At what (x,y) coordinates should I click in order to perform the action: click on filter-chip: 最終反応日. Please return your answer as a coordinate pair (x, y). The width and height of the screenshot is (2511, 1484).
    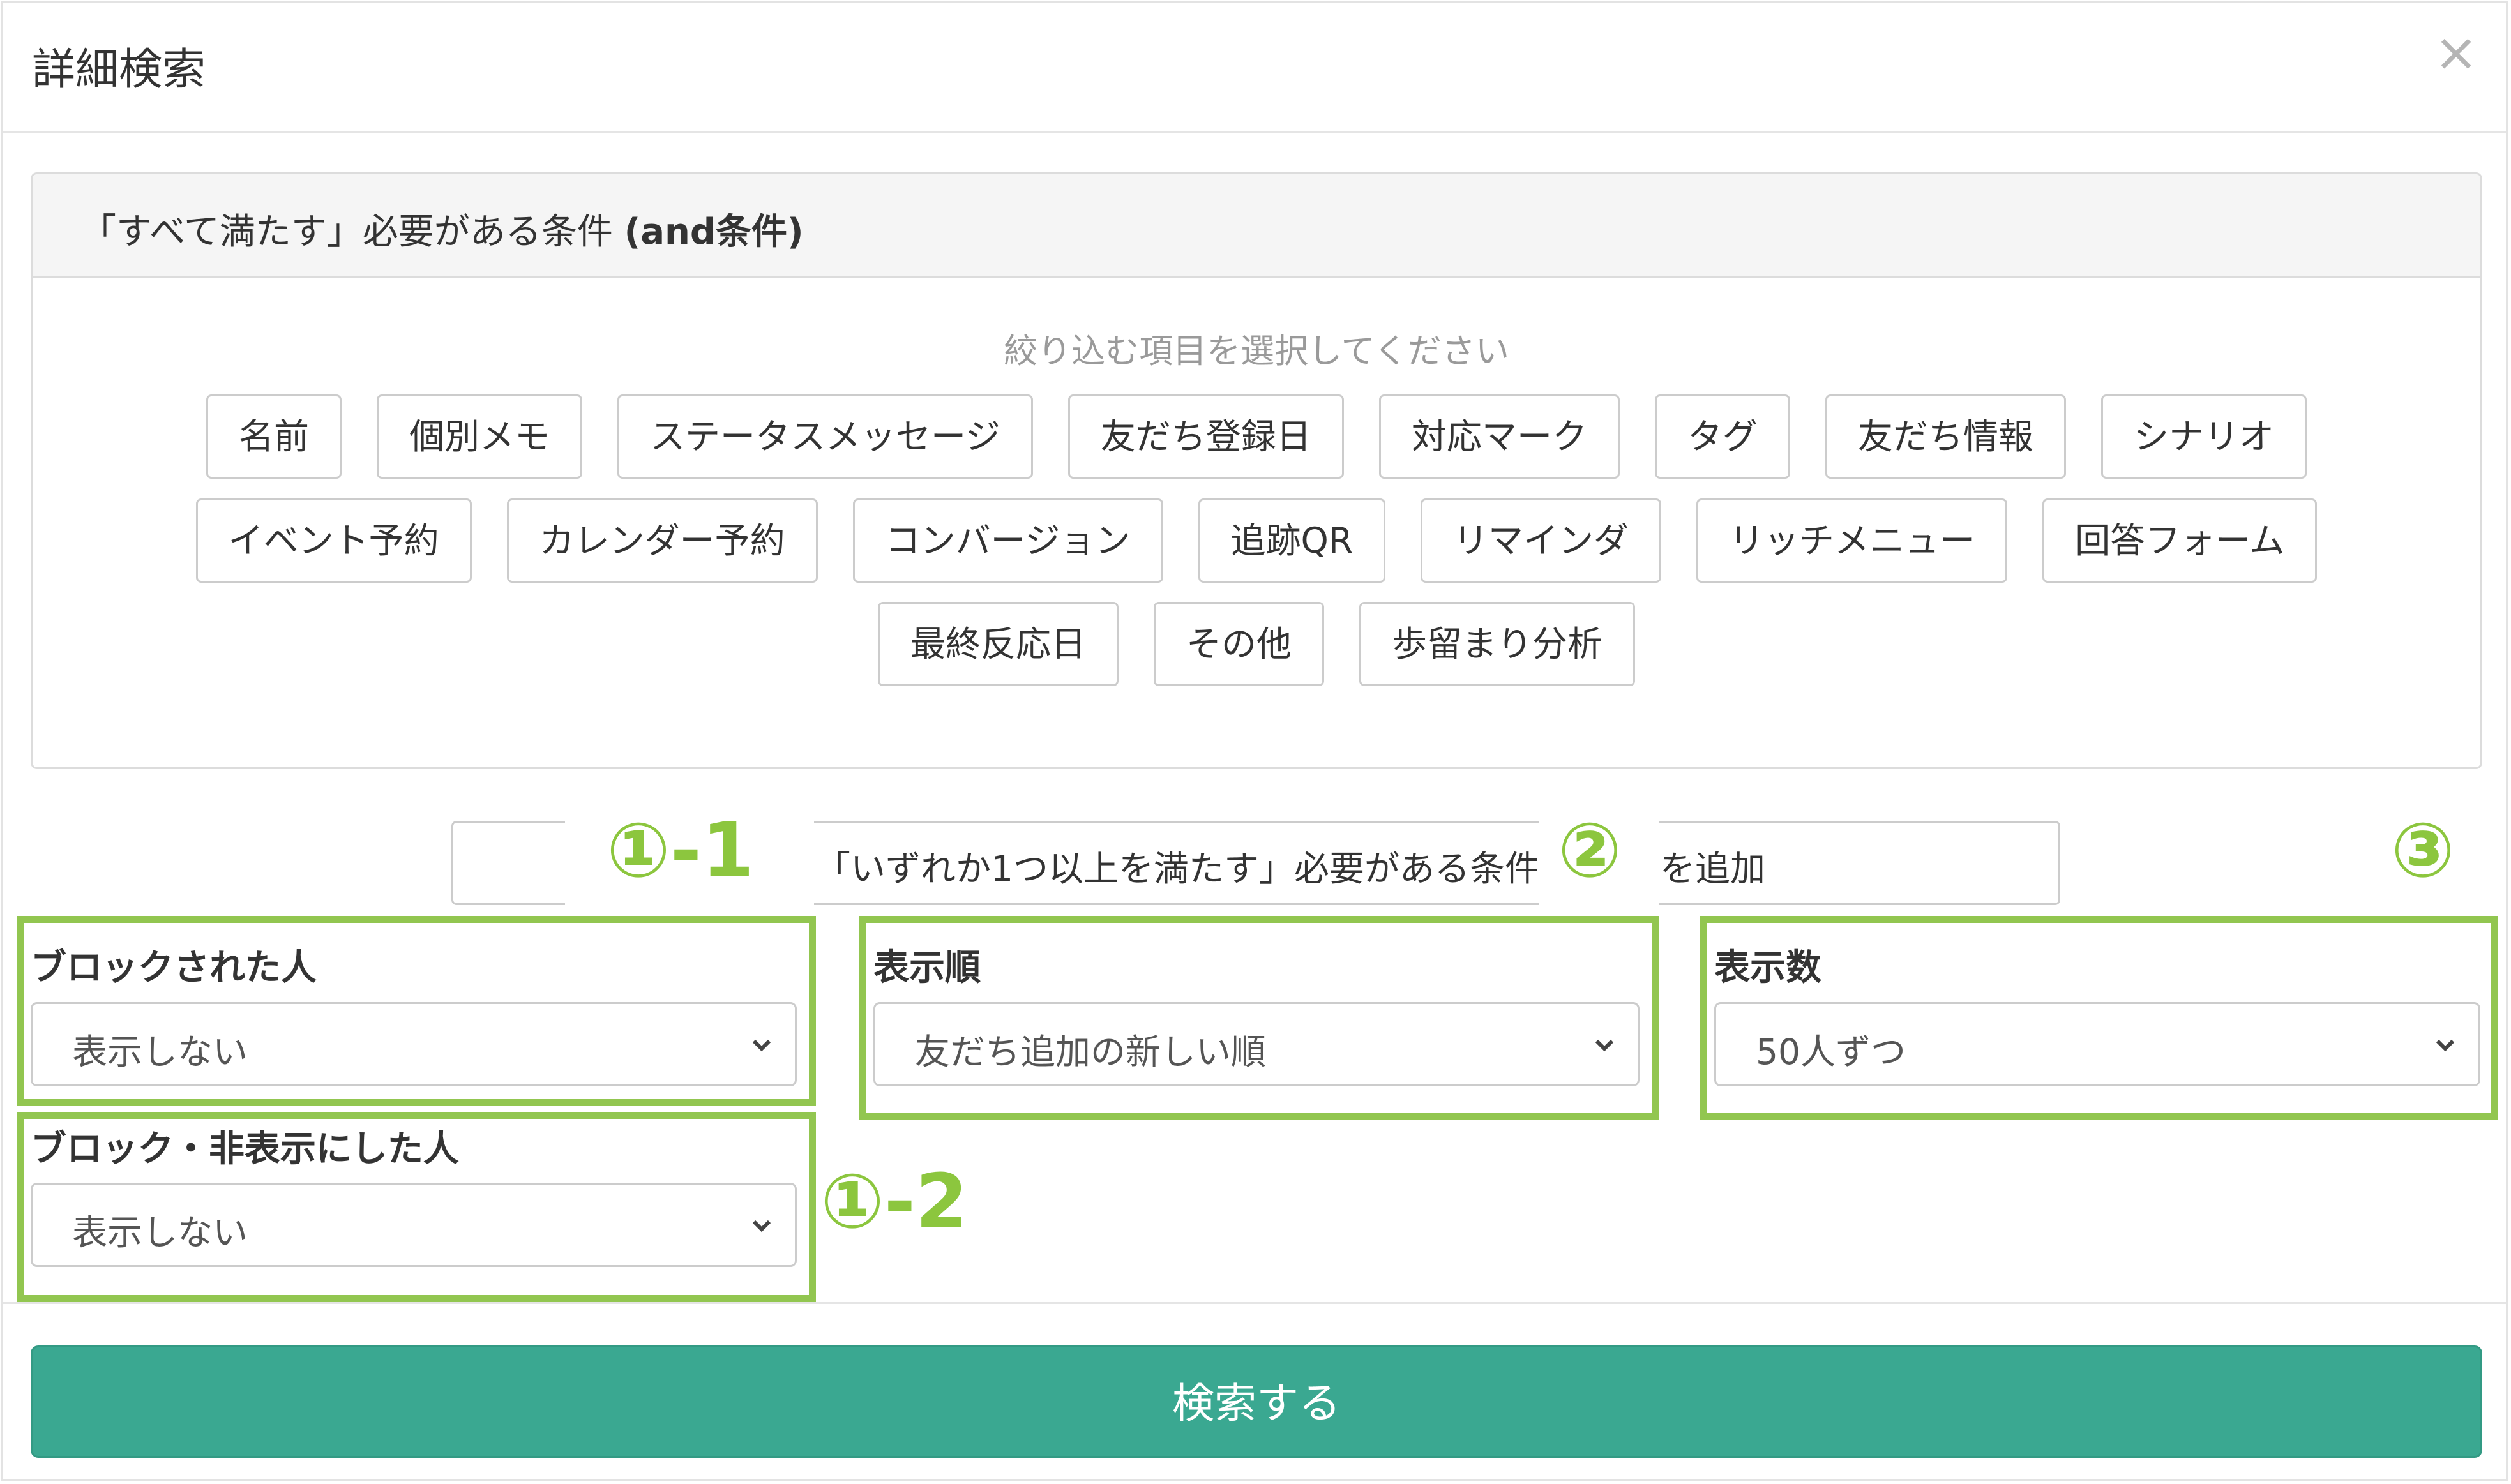
    Looking at the image, I should click on (998, 644).